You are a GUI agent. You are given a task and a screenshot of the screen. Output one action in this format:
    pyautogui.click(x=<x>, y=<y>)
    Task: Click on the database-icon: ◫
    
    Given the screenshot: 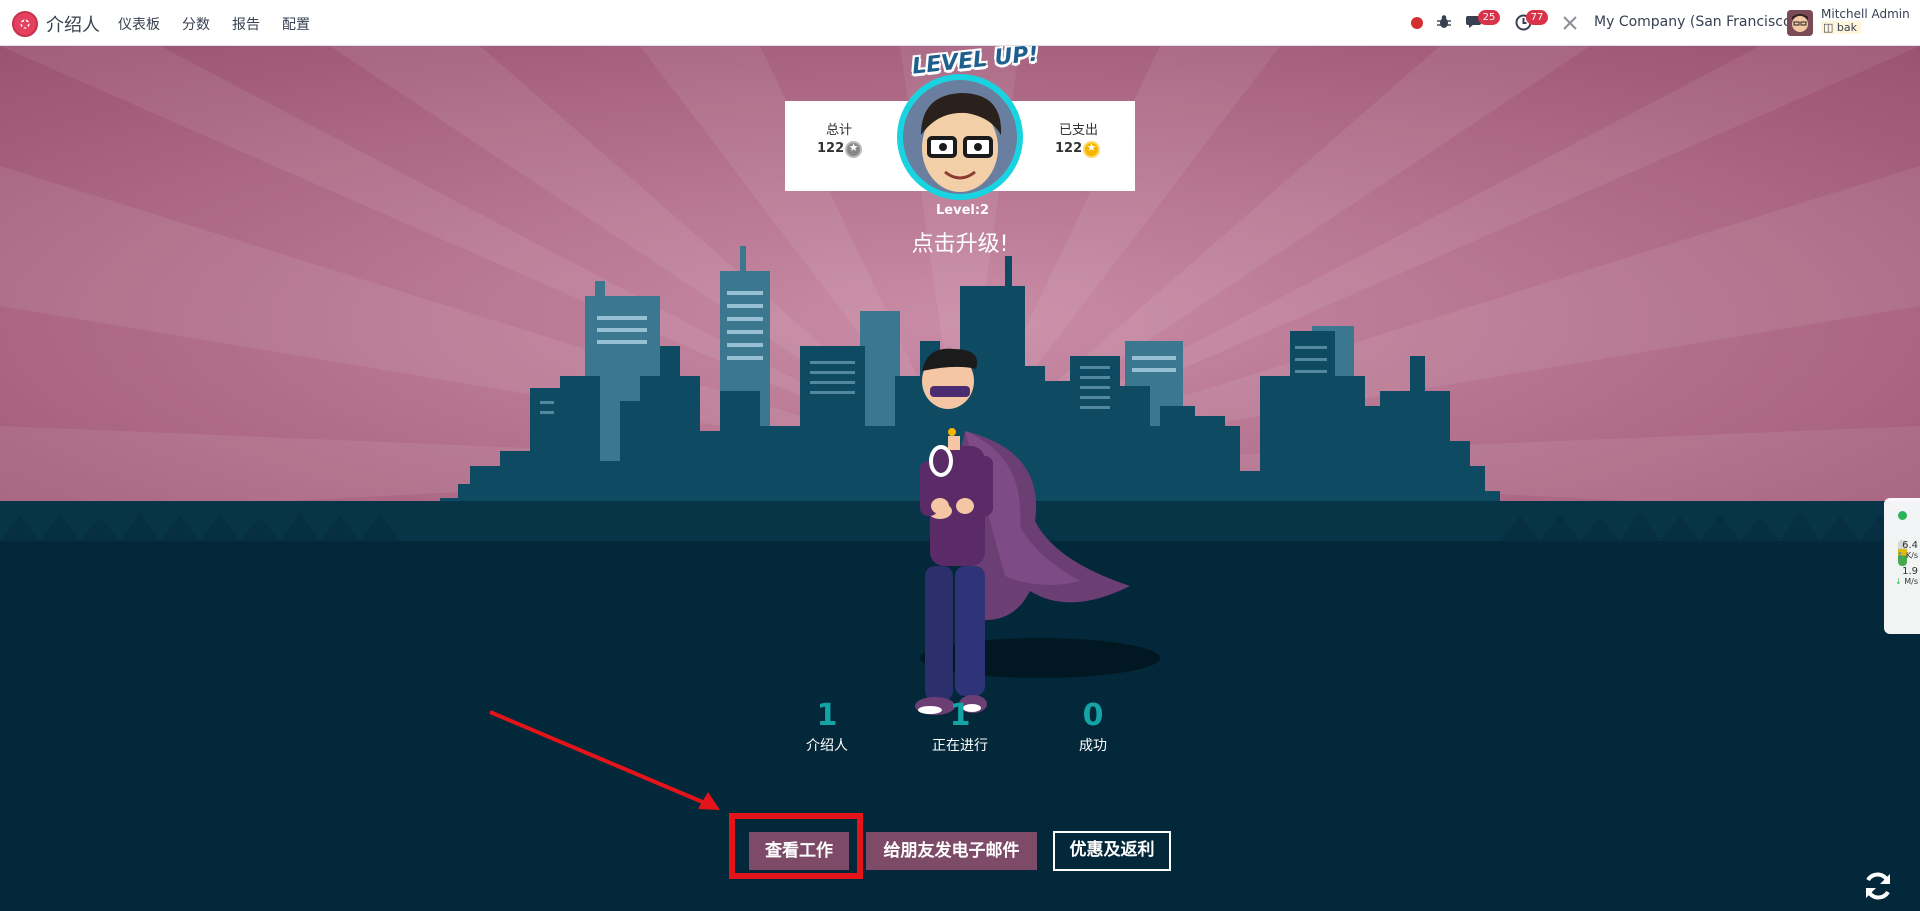 What is the action you would take?
    pyautogui.click(x=1828, y=27)
    